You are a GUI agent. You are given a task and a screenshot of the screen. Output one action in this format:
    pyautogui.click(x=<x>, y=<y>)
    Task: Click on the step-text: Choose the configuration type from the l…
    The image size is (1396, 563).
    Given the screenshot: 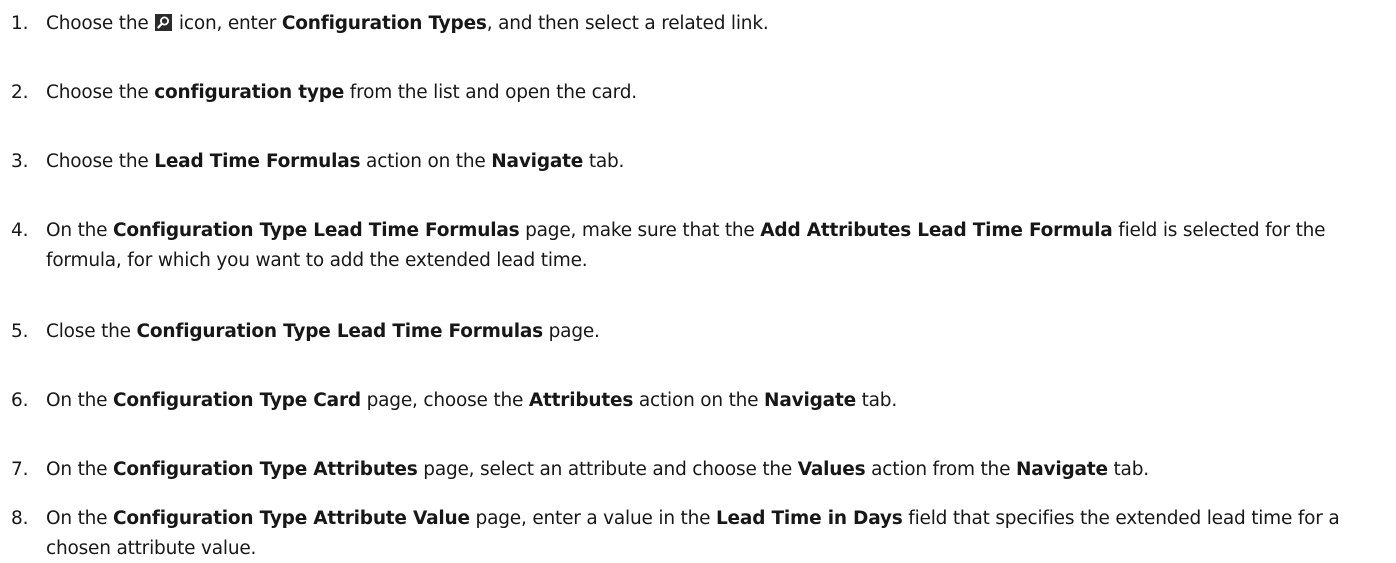 What is the action you would take?
    pyautogui.click(x=718, y=93)
    